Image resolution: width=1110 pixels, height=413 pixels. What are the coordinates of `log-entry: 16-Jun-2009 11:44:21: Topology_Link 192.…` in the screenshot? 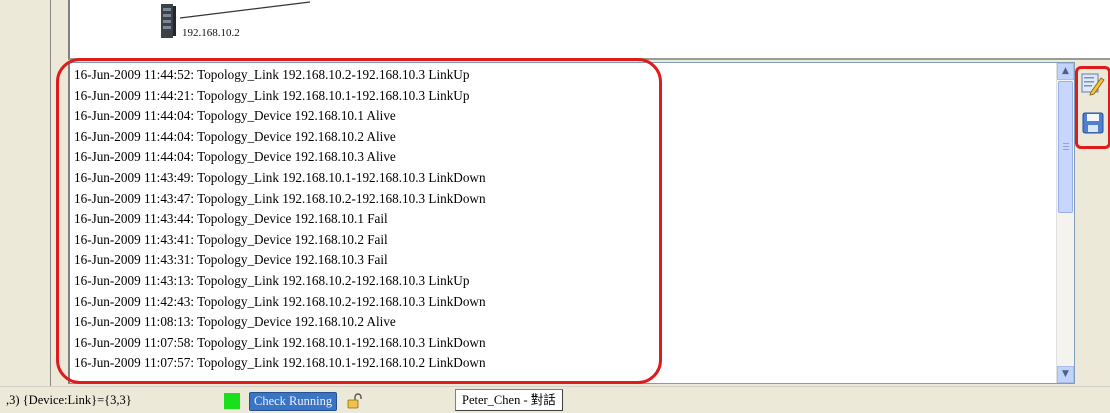 It's located at (272, 95).